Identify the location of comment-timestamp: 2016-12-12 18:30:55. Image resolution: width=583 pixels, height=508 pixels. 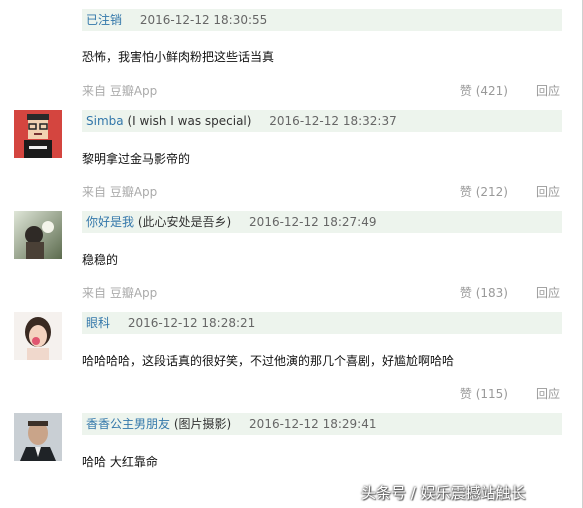
(203, 20).